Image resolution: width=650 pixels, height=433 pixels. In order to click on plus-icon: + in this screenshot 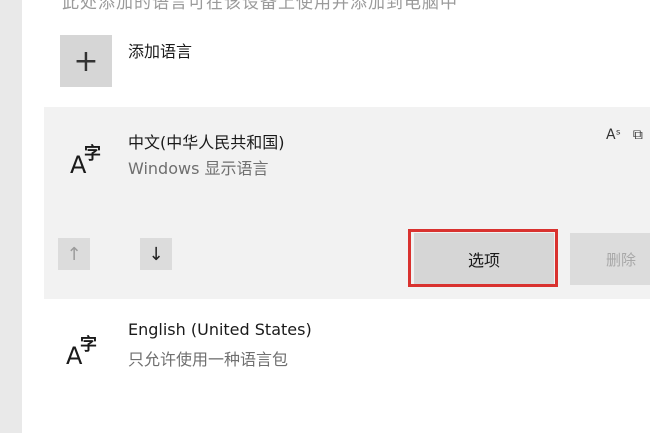, I will do `click(86, 61)`.